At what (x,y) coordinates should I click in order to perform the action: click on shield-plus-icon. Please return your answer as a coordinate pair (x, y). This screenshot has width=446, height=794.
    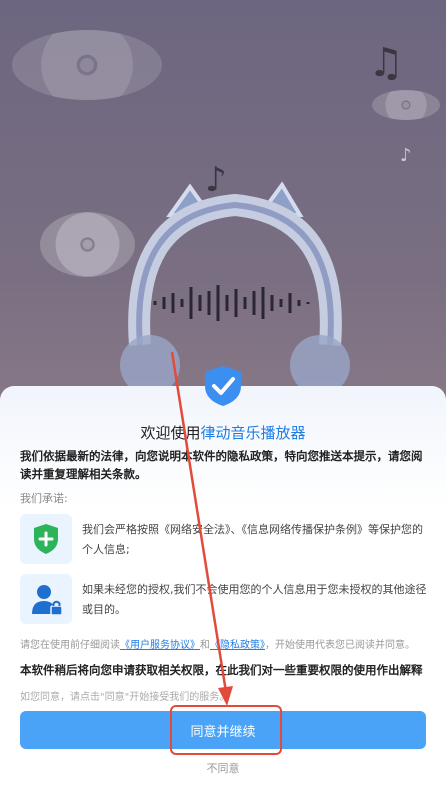
    Looking at the image, I should click on (46, 539).